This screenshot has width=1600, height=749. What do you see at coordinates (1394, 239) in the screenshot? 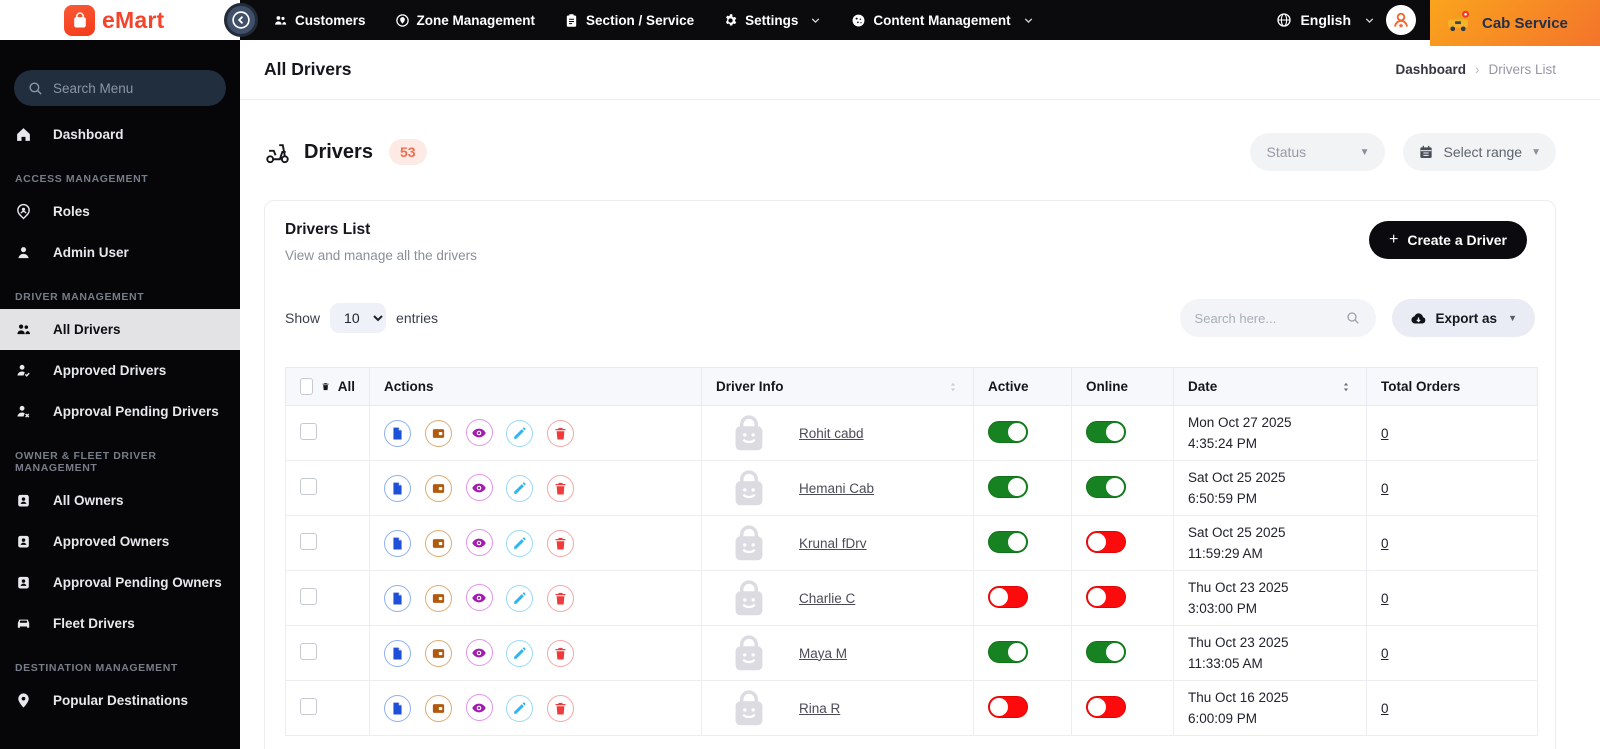
I see `plus-icon: +` at bounding box center [1394, 239].